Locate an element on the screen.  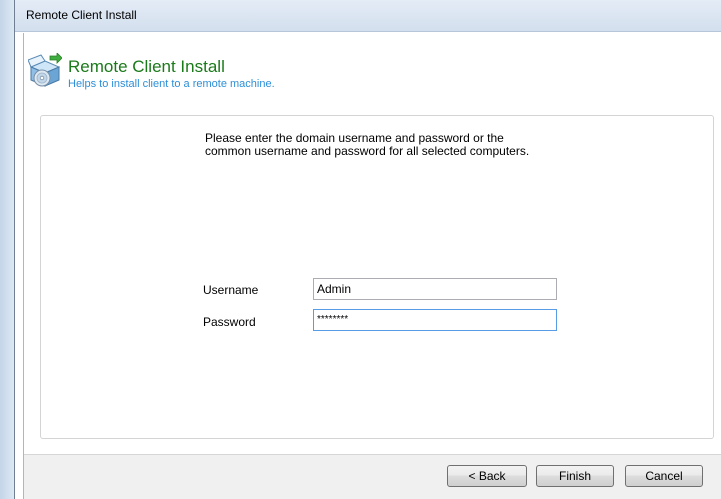
window-title: Remote Client Install is located at coordinates (81, 15).